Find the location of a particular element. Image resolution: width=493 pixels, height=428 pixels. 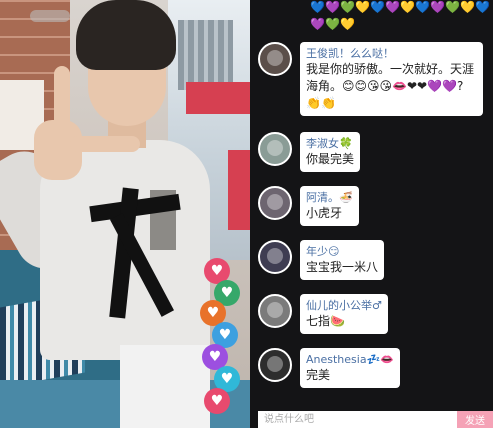

username: 王俊凯！么么哒！ is located at coordinates (391, 53).